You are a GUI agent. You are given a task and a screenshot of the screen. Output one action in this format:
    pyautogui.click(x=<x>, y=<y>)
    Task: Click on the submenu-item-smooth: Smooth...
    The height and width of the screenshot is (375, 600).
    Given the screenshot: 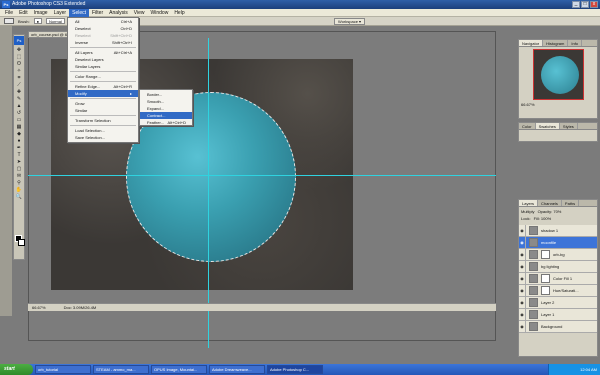 What is the action you would take?
    pyautogui.click(x=166, y=101)
    